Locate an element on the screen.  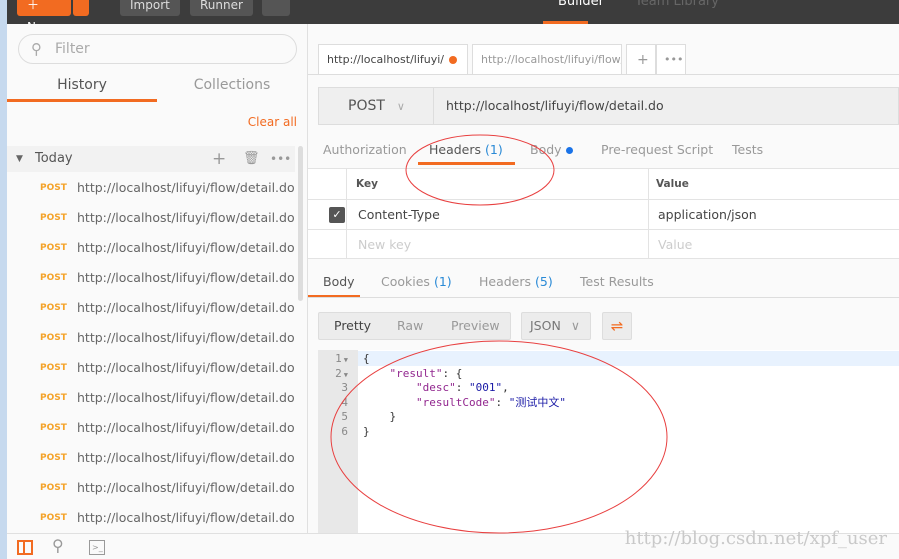
new-dropdown-button is located at coordinates (81, 8).